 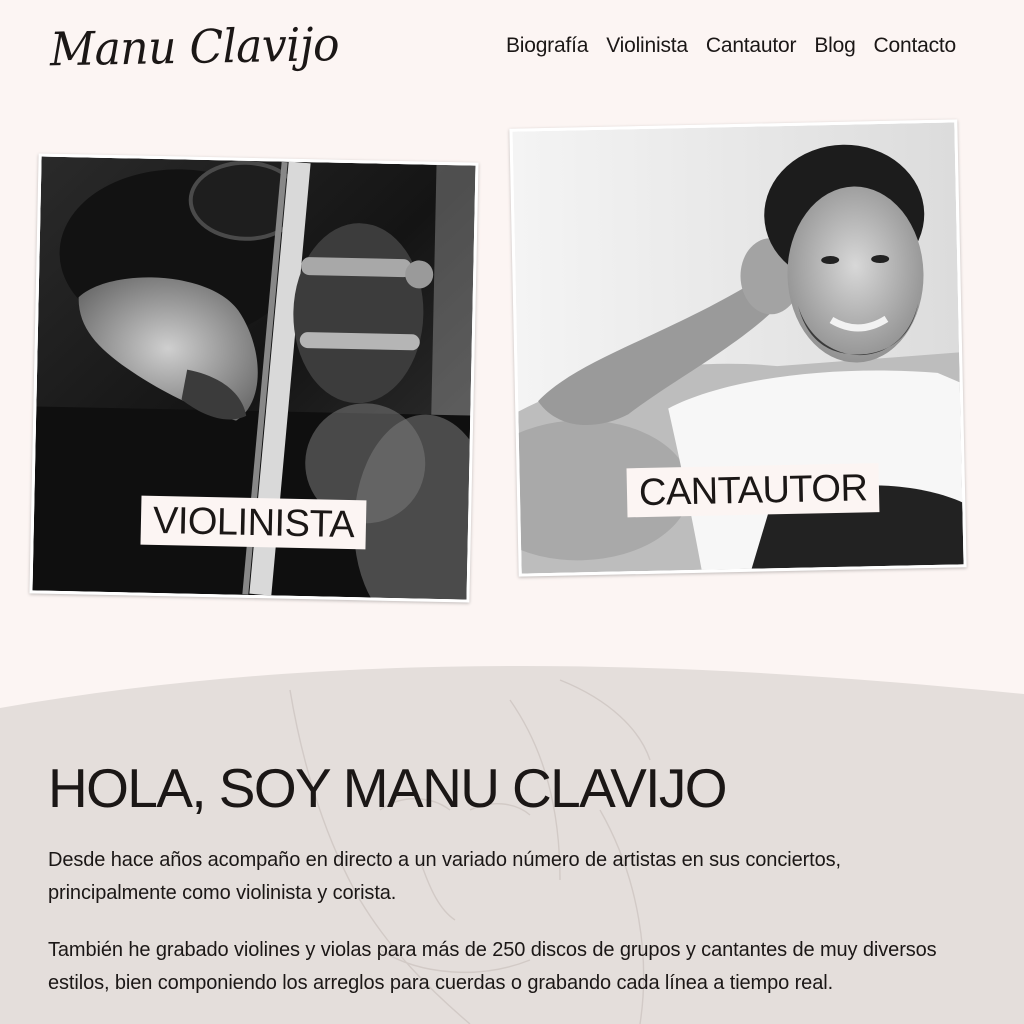 I want to click on about-title: HOLA, SOY MANU CLAVIJO, so click(x=388, y=788).